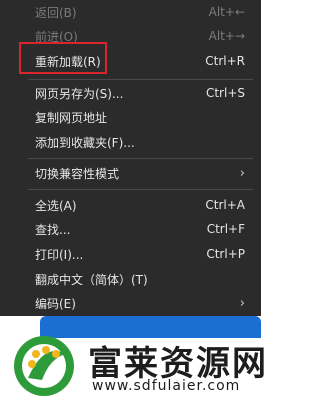  Describe the element at coordinates (55, 303) in the screenshot. I see `menu-item-label: 编码(E)` at that location.